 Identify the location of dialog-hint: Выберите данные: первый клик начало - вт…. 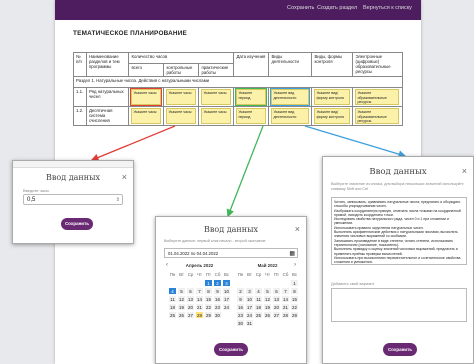
(215, 241).